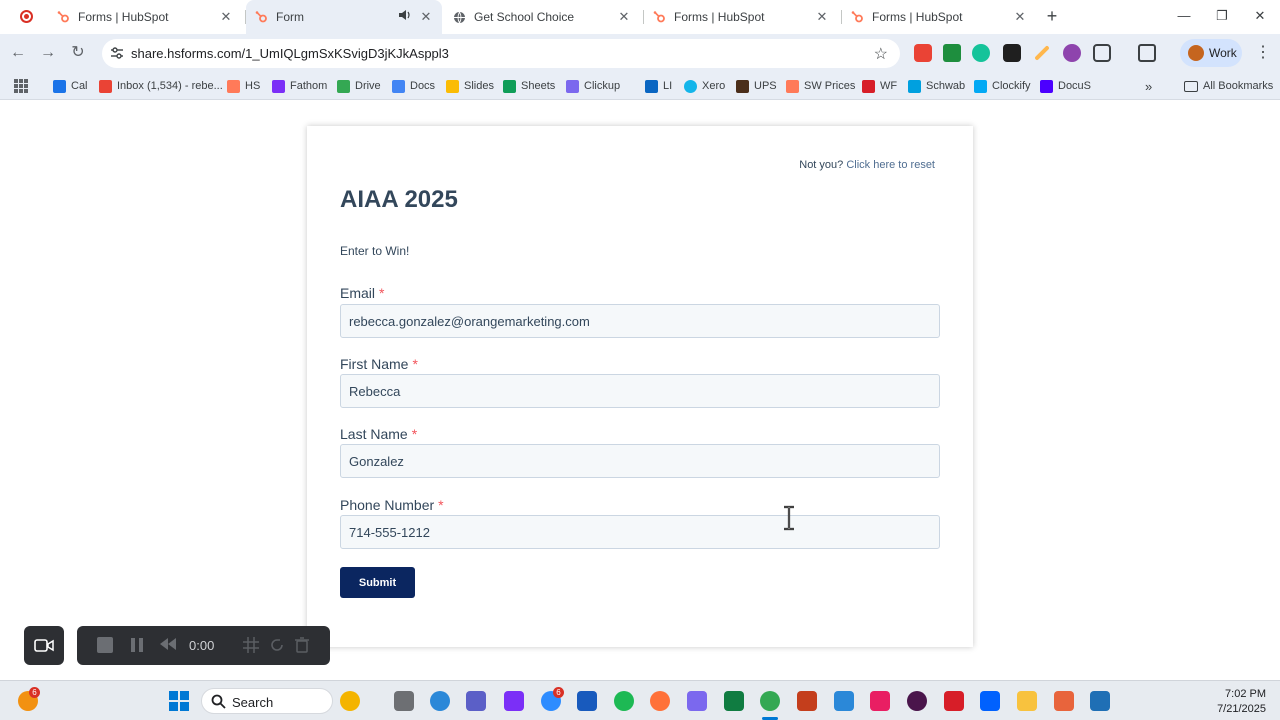  What do you see at coordinates (756, 86) in the screenshot?
I see `bookmark-item: UPS` at bounding box center [756, 86].